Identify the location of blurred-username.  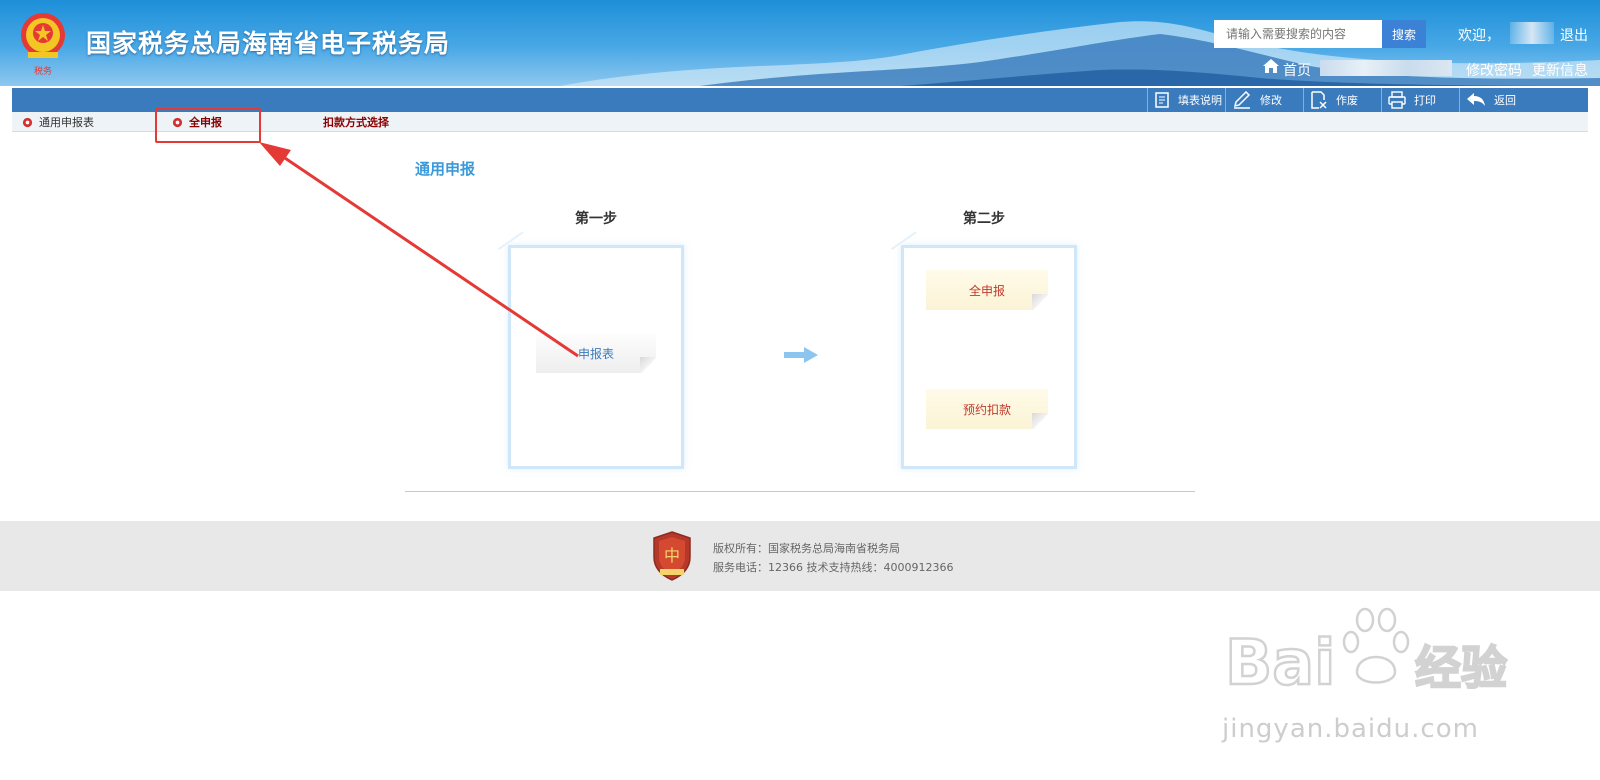
(1532, 33).